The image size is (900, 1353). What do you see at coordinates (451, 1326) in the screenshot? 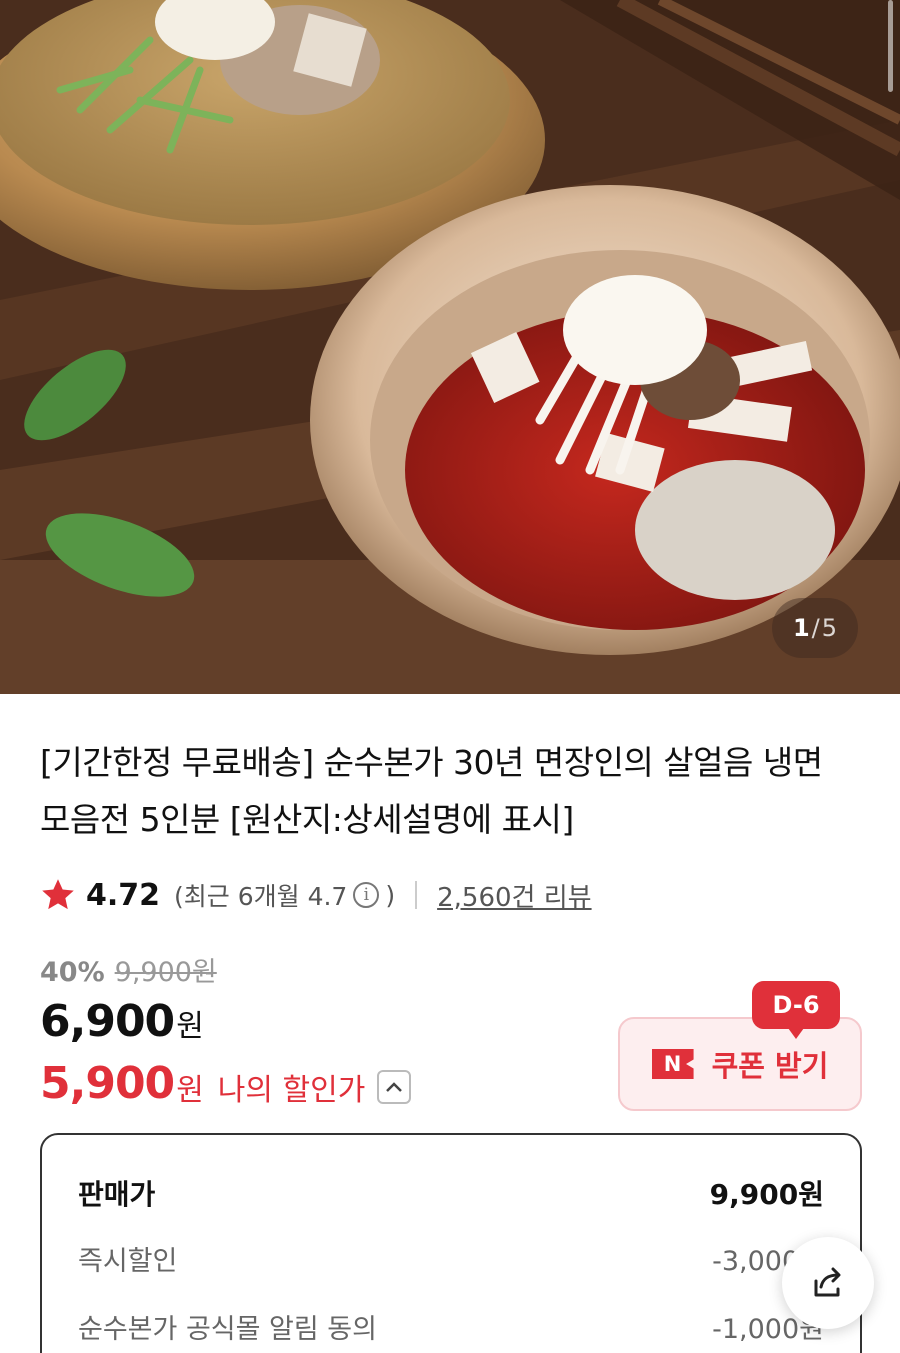
I see `breakdown-row: 순수본가 공식몰 알림 동의 -1,000원` at bounding box center [451, 1326].